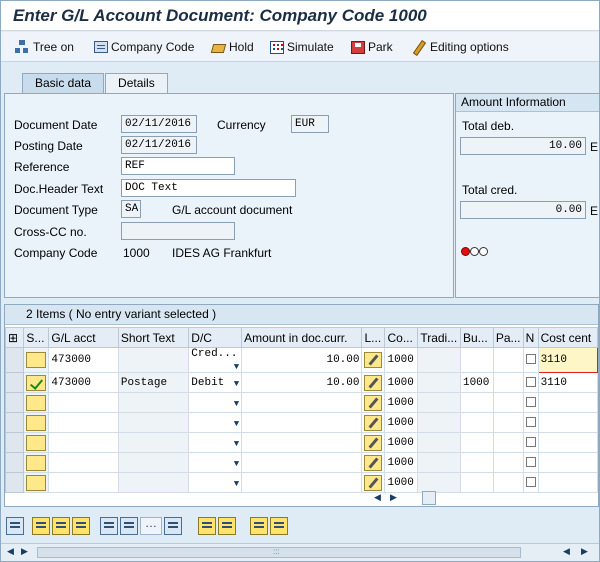  Describe the element at coordinates (372, 47) in the screenshot. I see `park-button: Park` at that location.